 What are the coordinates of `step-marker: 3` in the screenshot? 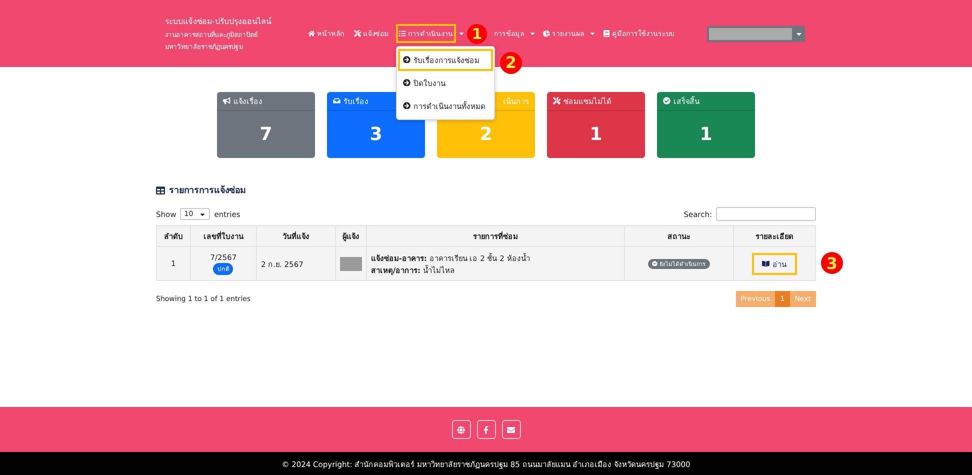 It's located at (832, 263).